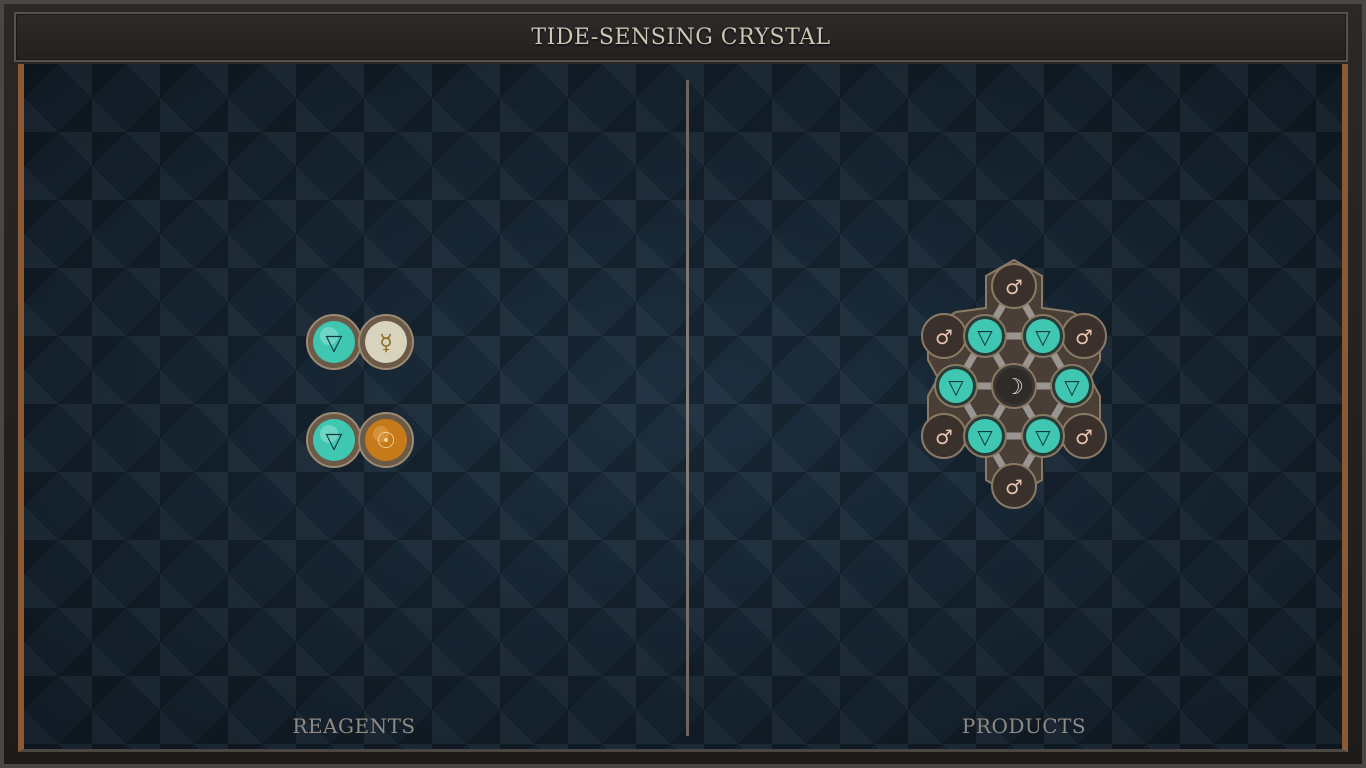 This screenshot has width=1366, height=768. I want to click on iron-atom-lower-right: ♂, so click(1084, 436).